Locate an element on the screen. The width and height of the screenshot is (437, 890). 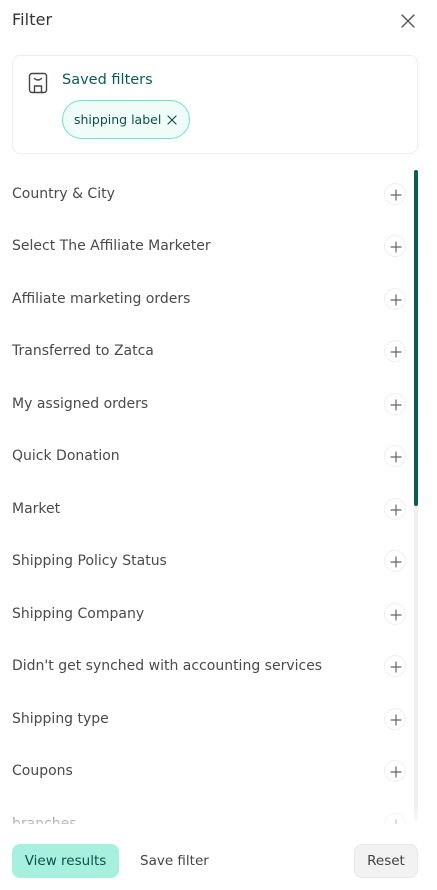
bookmark-icon is located at coordinates (38, 83).